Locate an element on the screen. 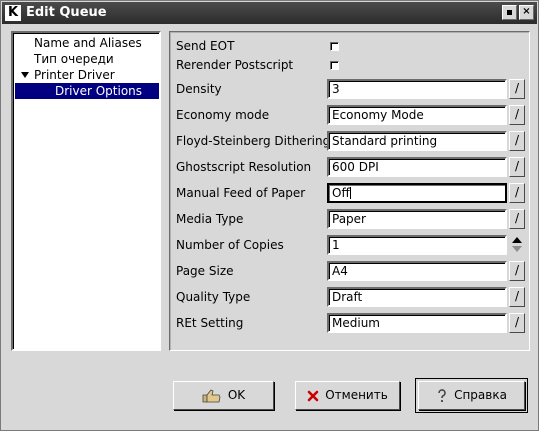  resolution-field: 600 DPI is located at coordinates (417, 167).